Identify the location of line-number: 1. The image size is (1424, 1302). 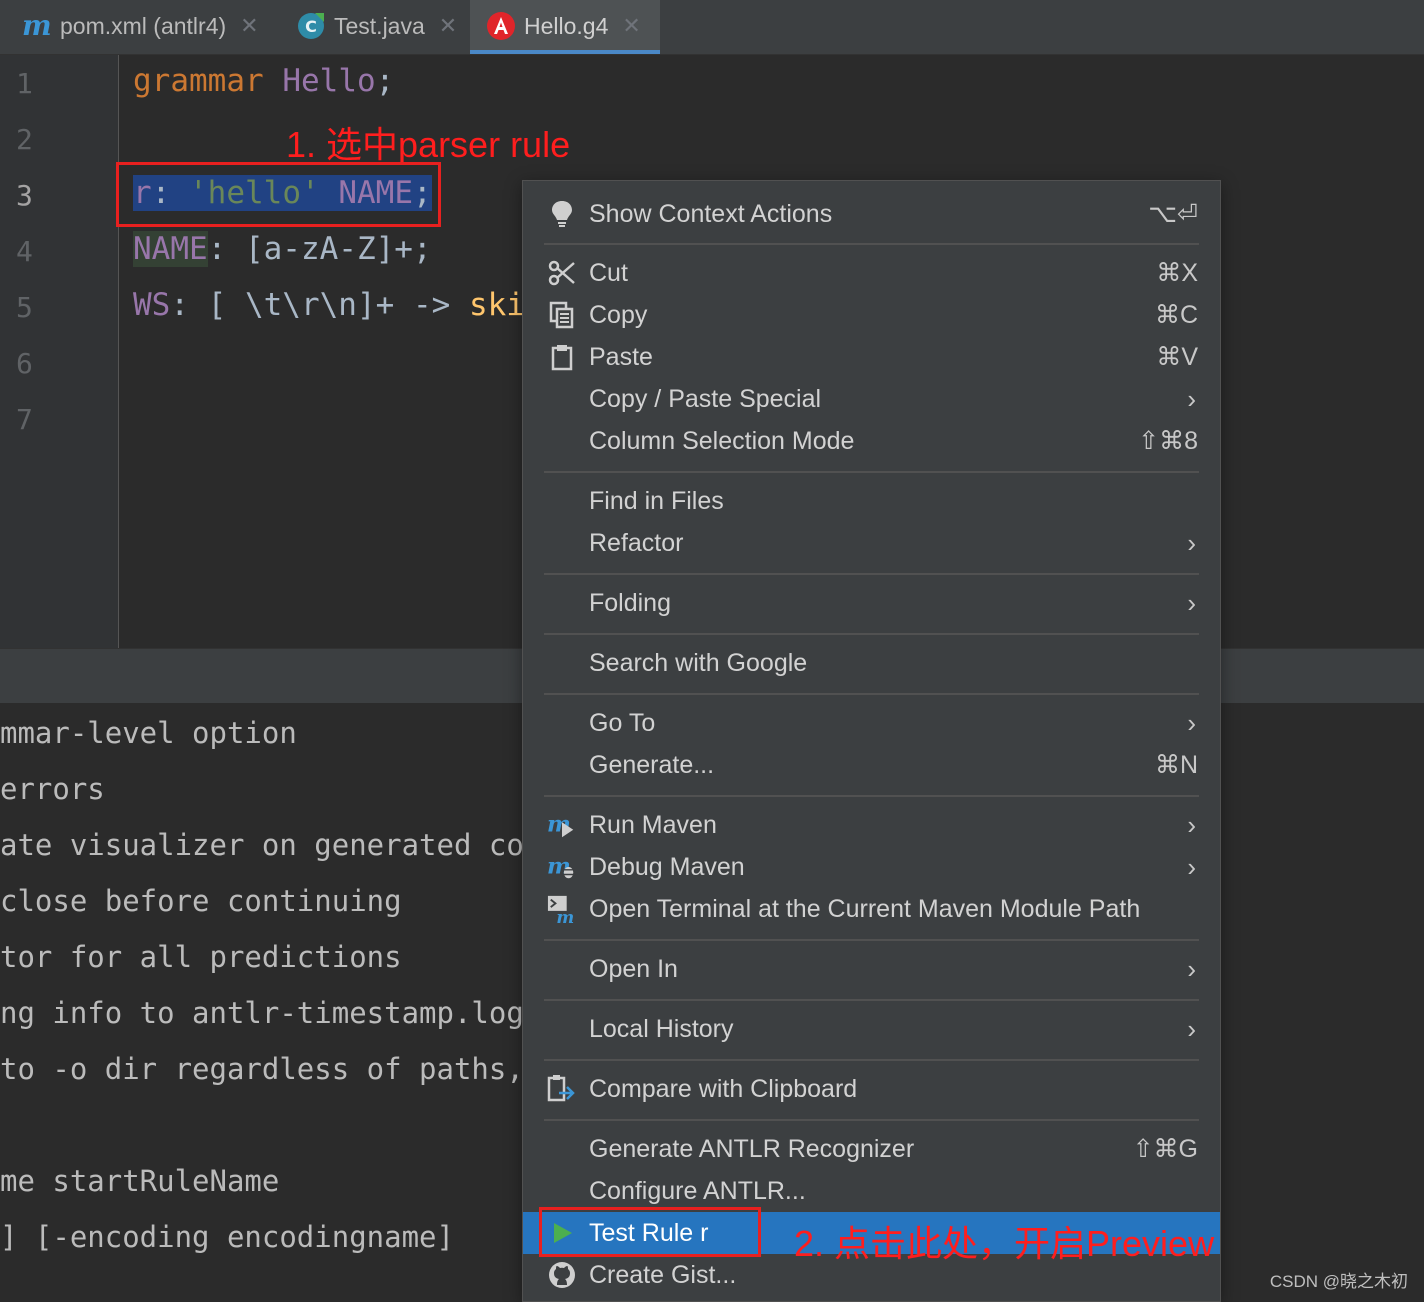
(24, 83).